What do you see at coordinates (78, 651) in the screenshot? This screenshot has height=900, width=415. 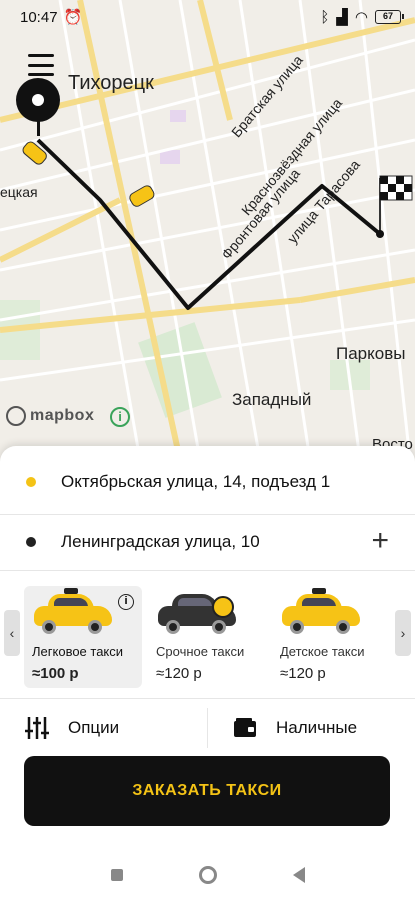 I see `tariff-name: Легковое такси` at bounding box center [78, 651].